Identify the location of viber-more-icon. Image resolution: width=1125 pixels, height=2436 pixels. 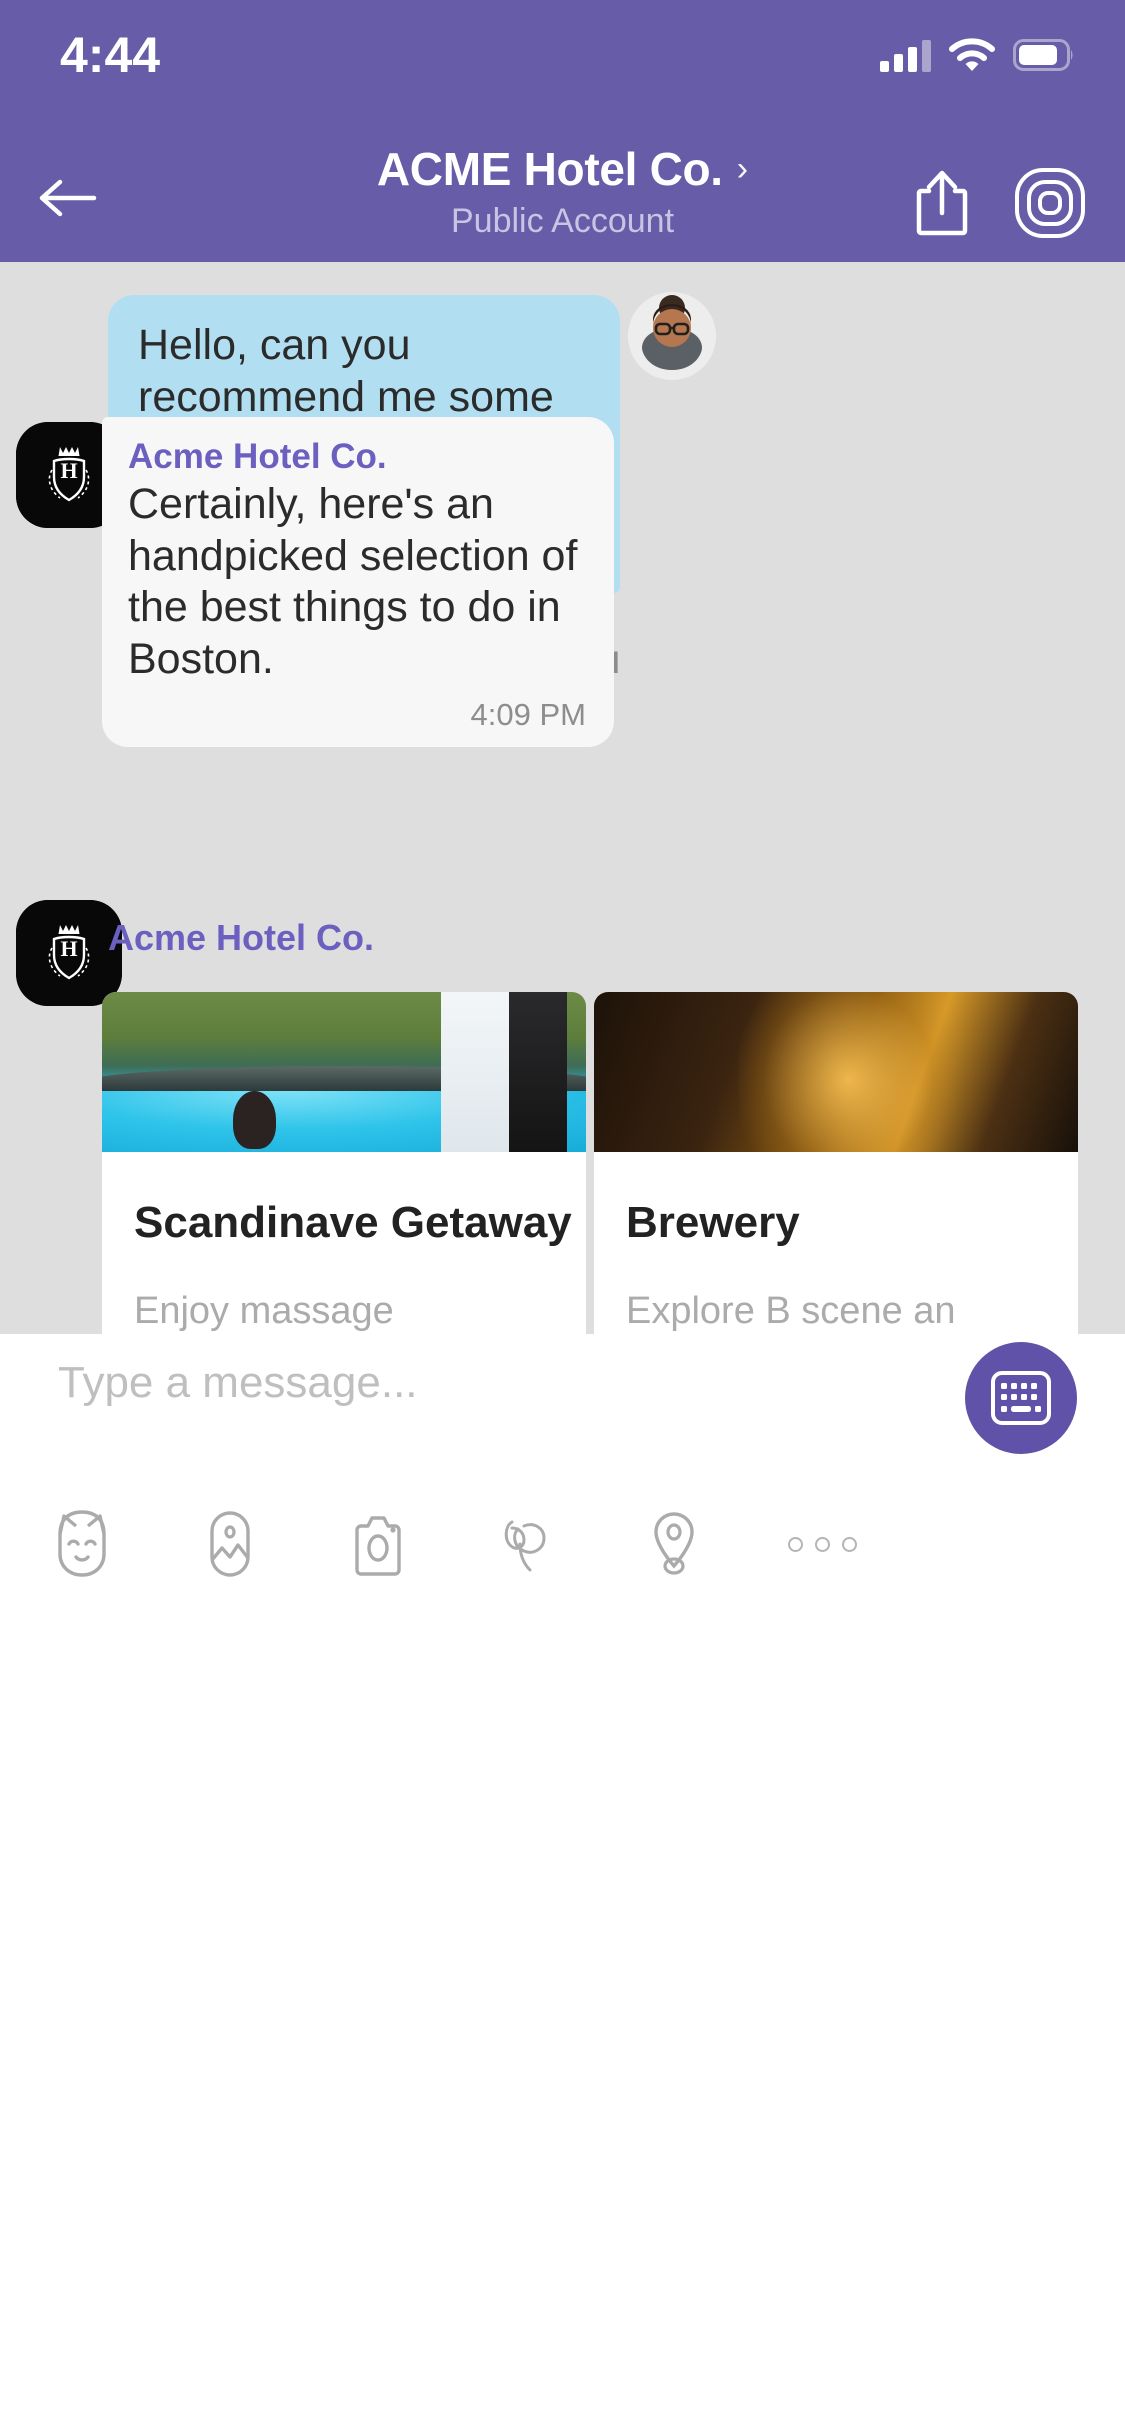
(1050, 203).